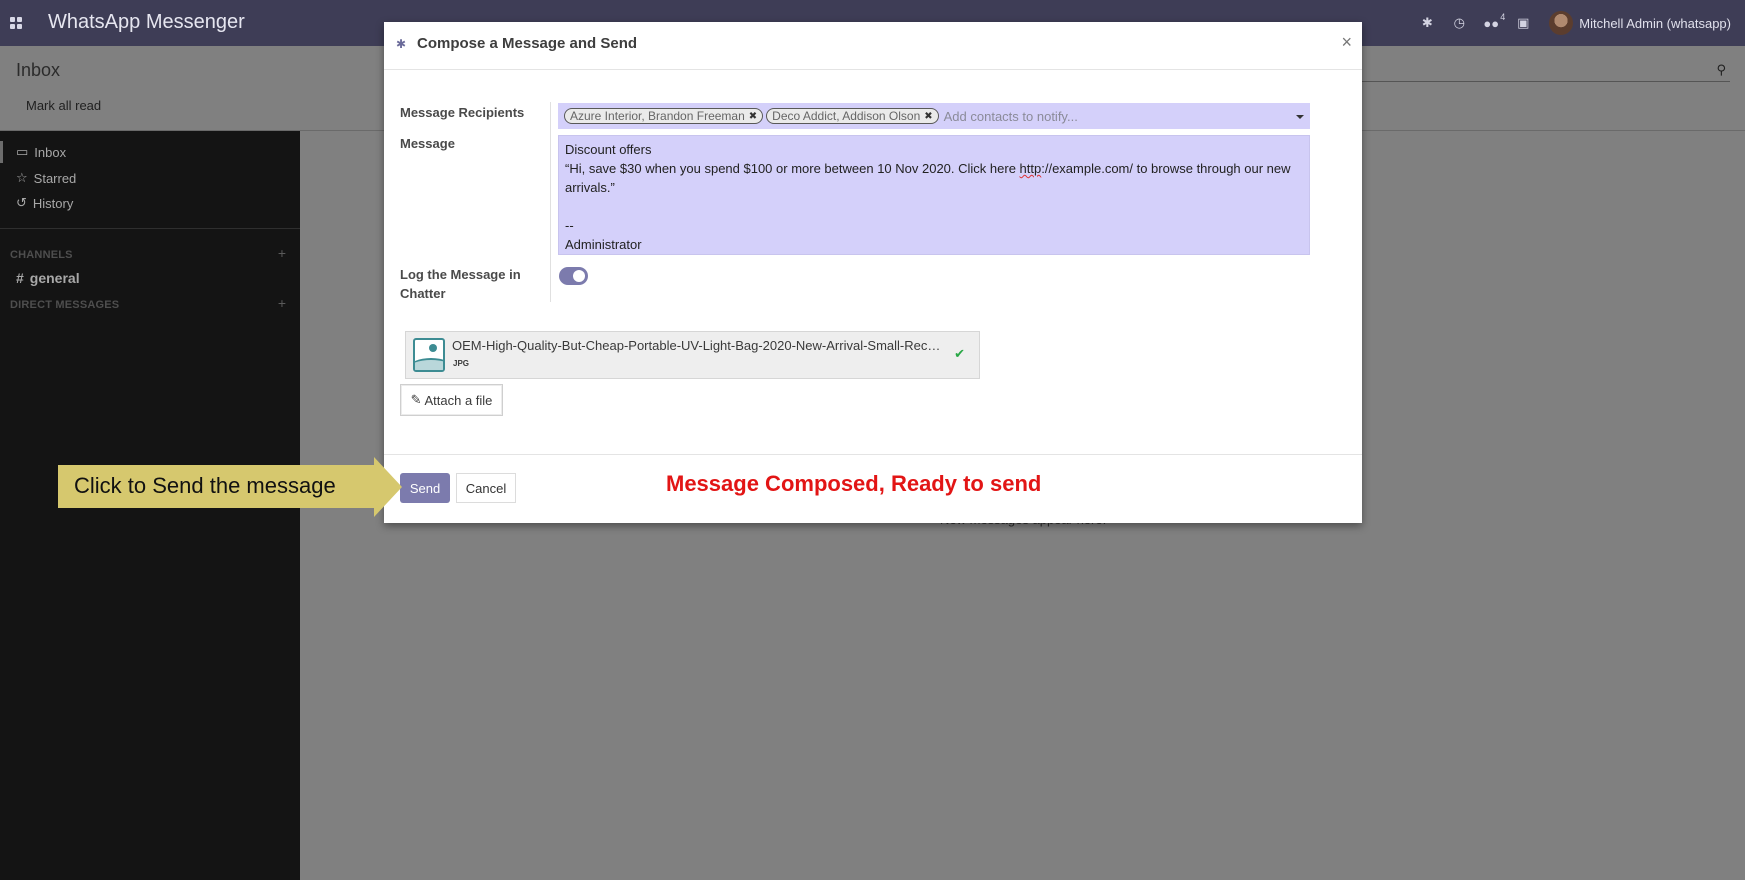  I want to click on message-line: Discount offers, so click(608, 149).